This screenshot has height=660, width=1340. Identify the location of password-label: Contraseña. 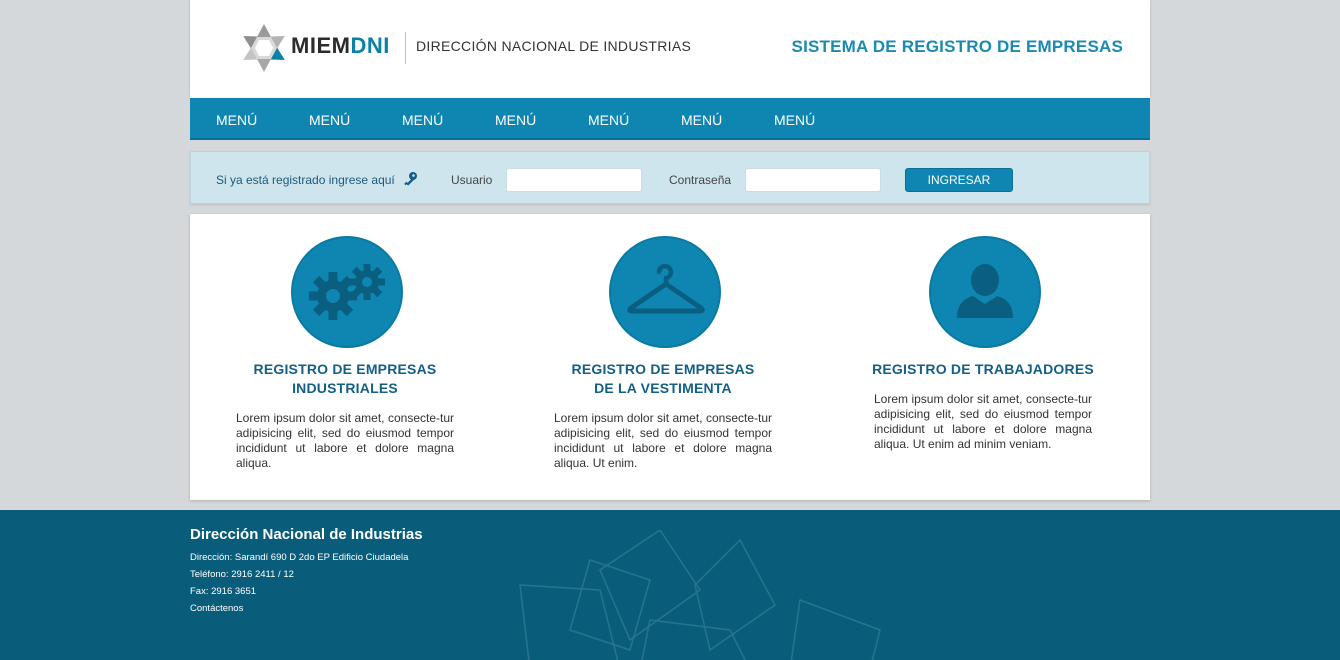
(700, 180).